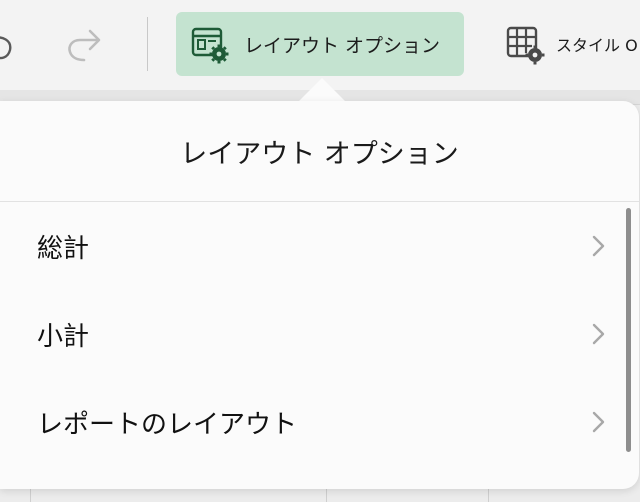 The width and height of the screenshot is (640, 502). Describe the element at coordinates (210, 45) in the screenshot. I see `layout-options-gear-icon` at that location.